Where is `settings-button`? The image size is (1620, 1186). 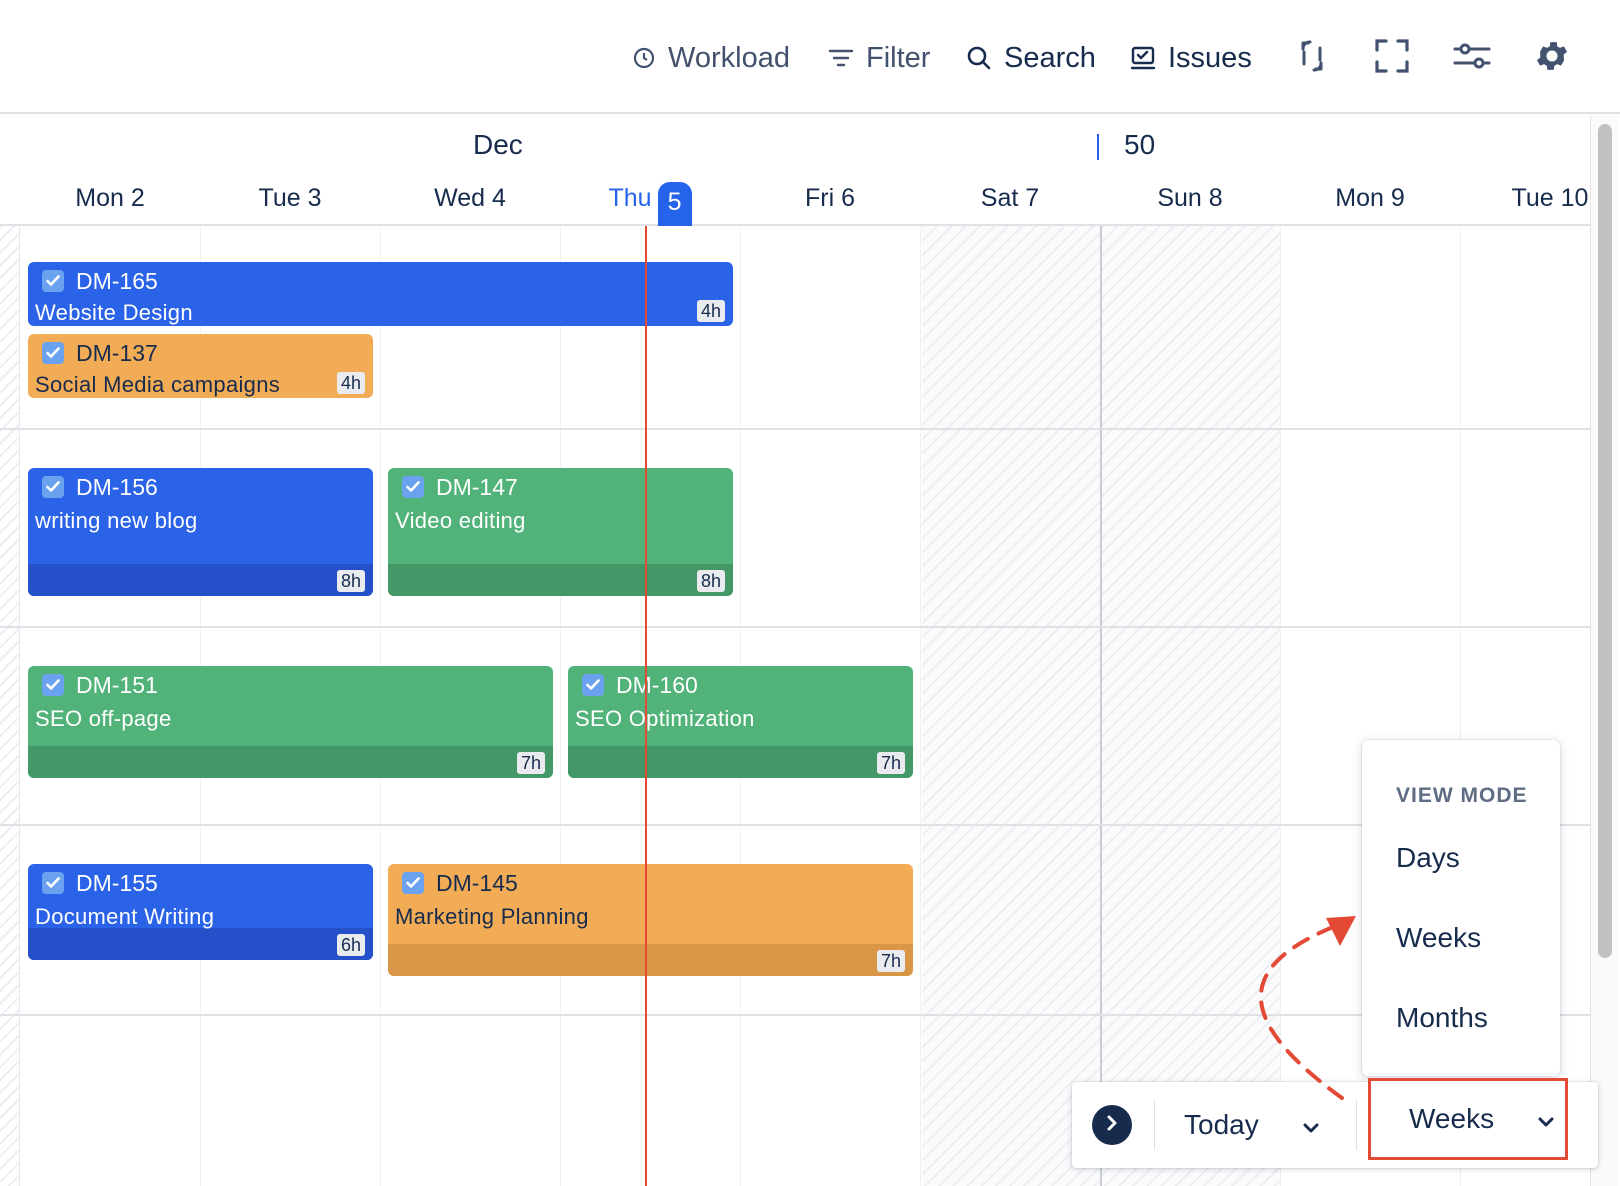 settings-button is located at coordinates (1552, 58).